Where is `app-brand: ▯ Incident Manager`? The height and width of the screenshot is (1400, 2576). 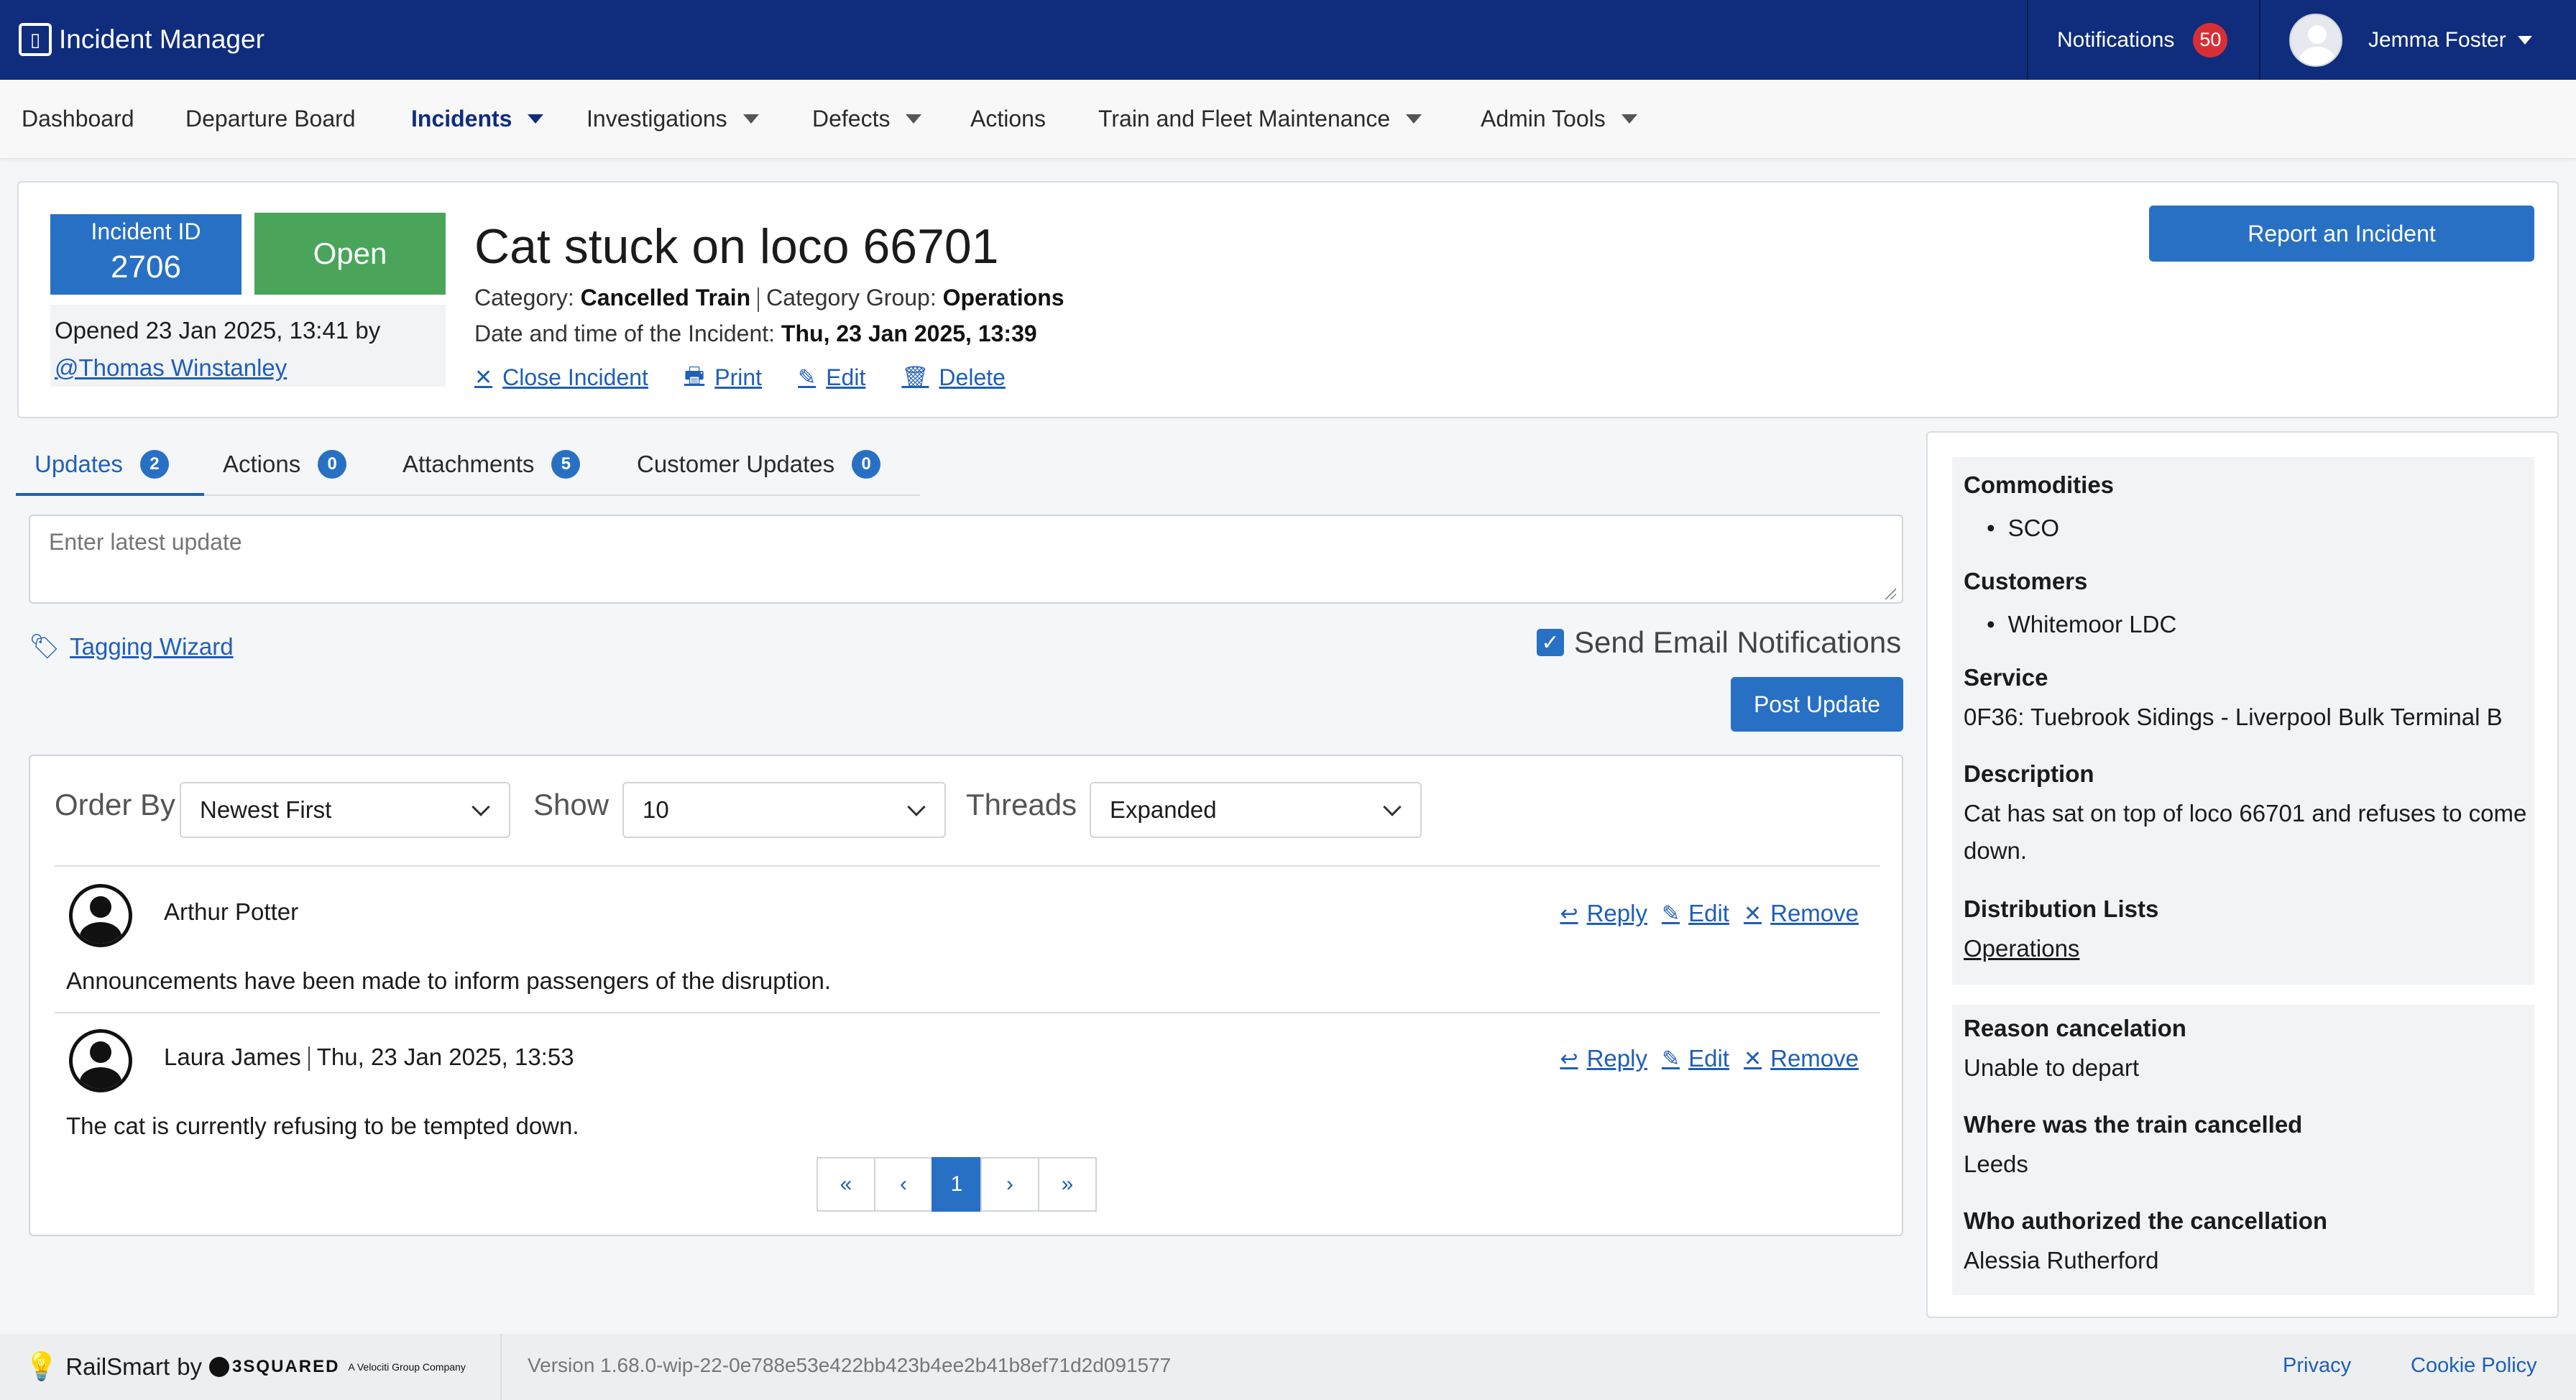 app-brand: ▯ Incident Manager is located at coordinates (141, 39).